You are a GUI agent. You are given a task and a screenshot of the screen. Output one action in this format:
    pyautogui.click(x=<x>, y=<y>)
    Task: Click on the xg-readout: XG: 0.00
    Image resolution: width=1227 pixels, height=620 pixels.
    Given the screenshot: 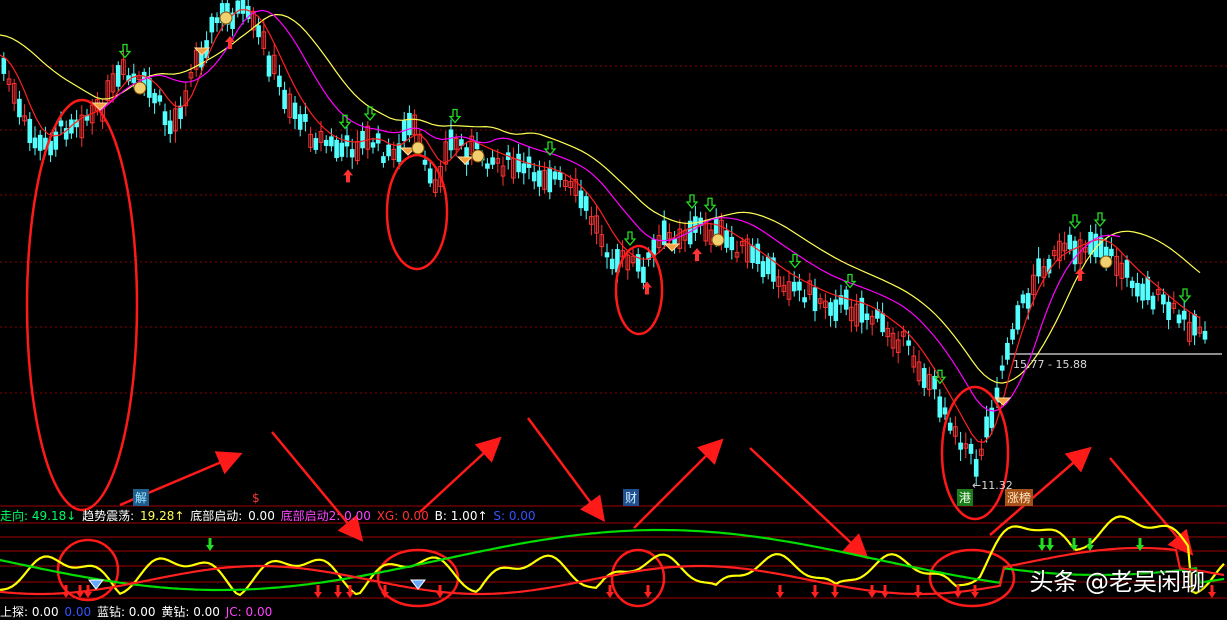 What is the action you would take?
    pyautogui.click(x=402, y=516)
    